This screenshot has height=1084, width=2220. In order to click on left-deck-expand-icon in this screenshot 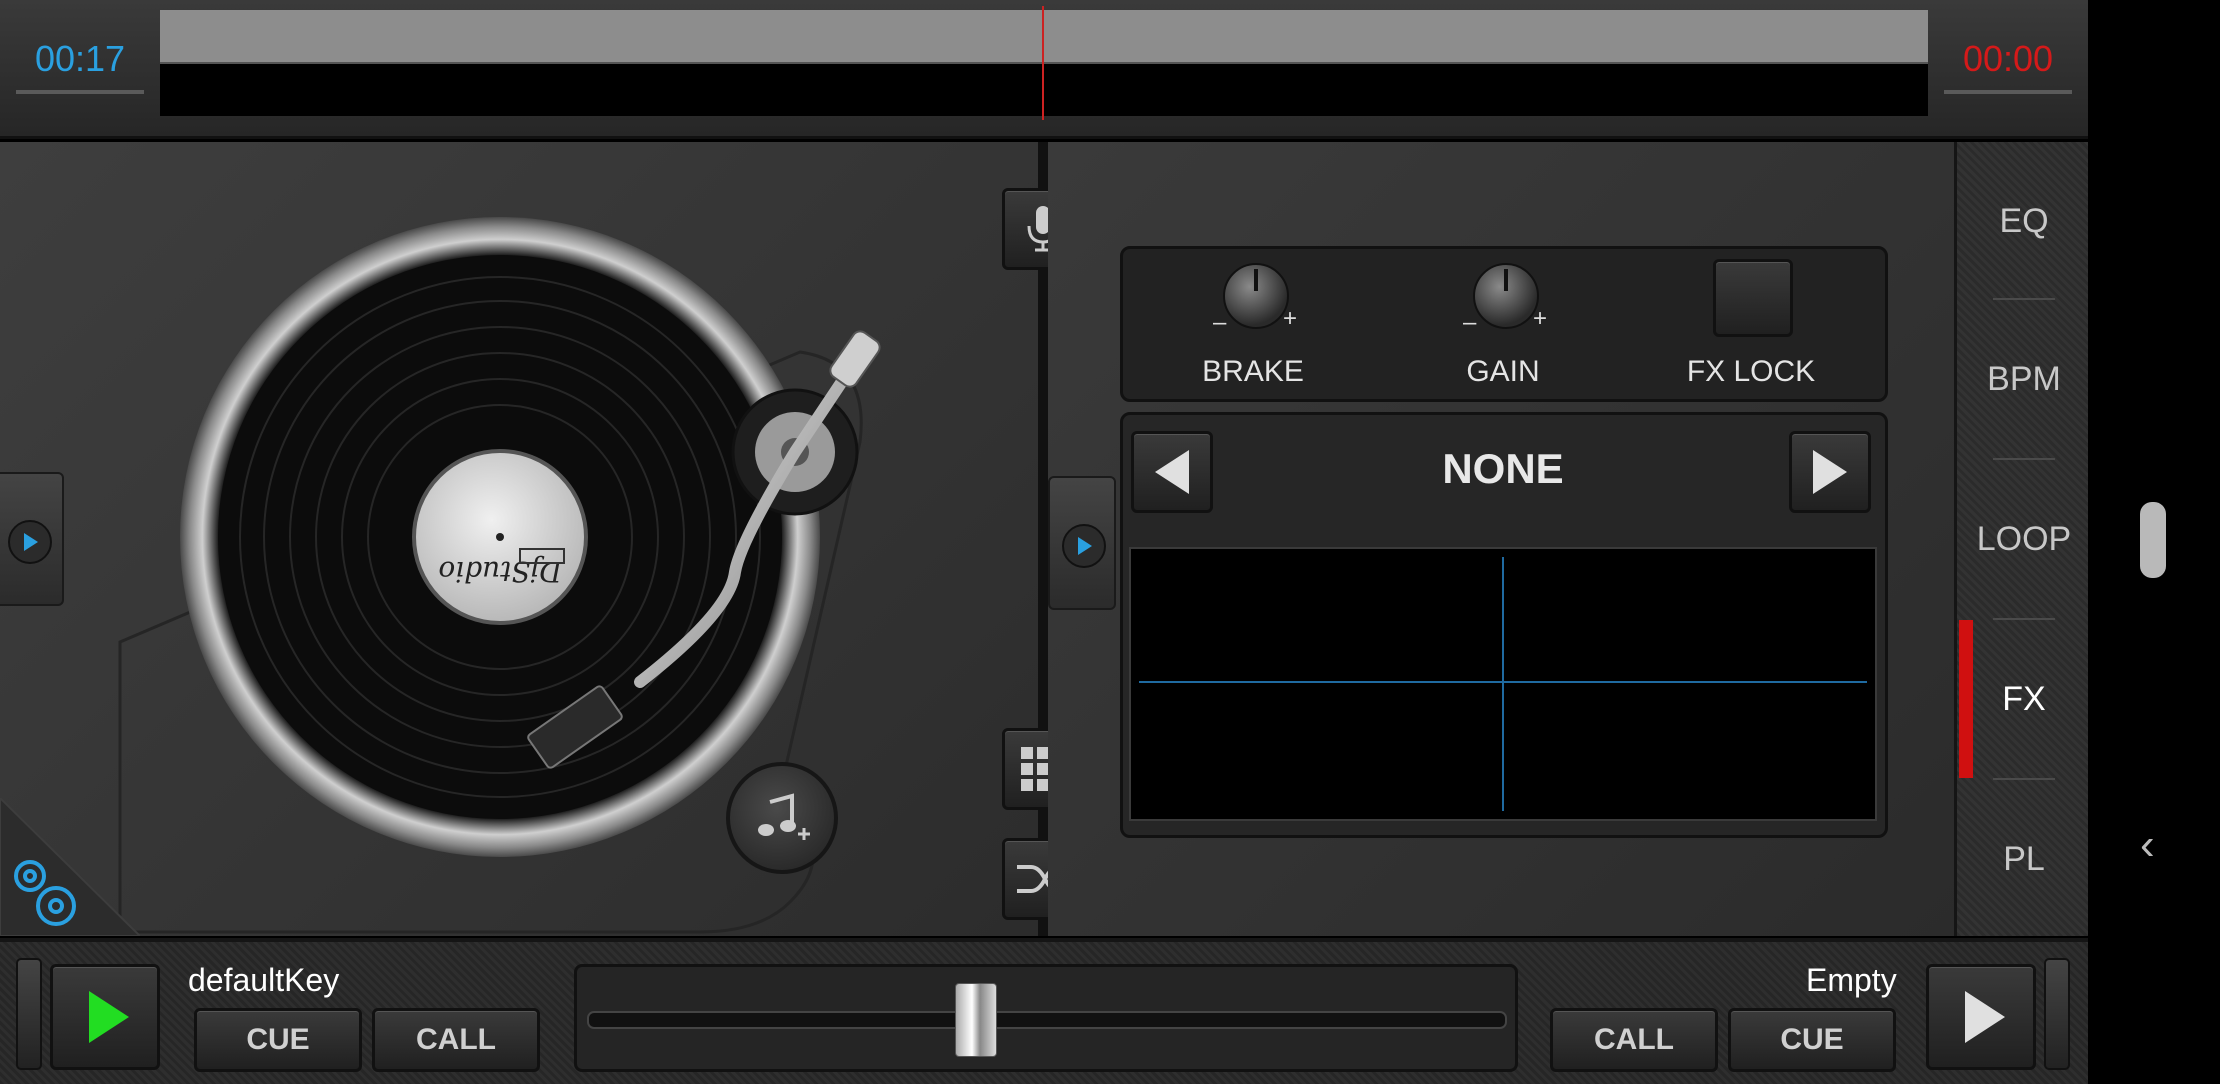, I will do `click(30, 542)`.